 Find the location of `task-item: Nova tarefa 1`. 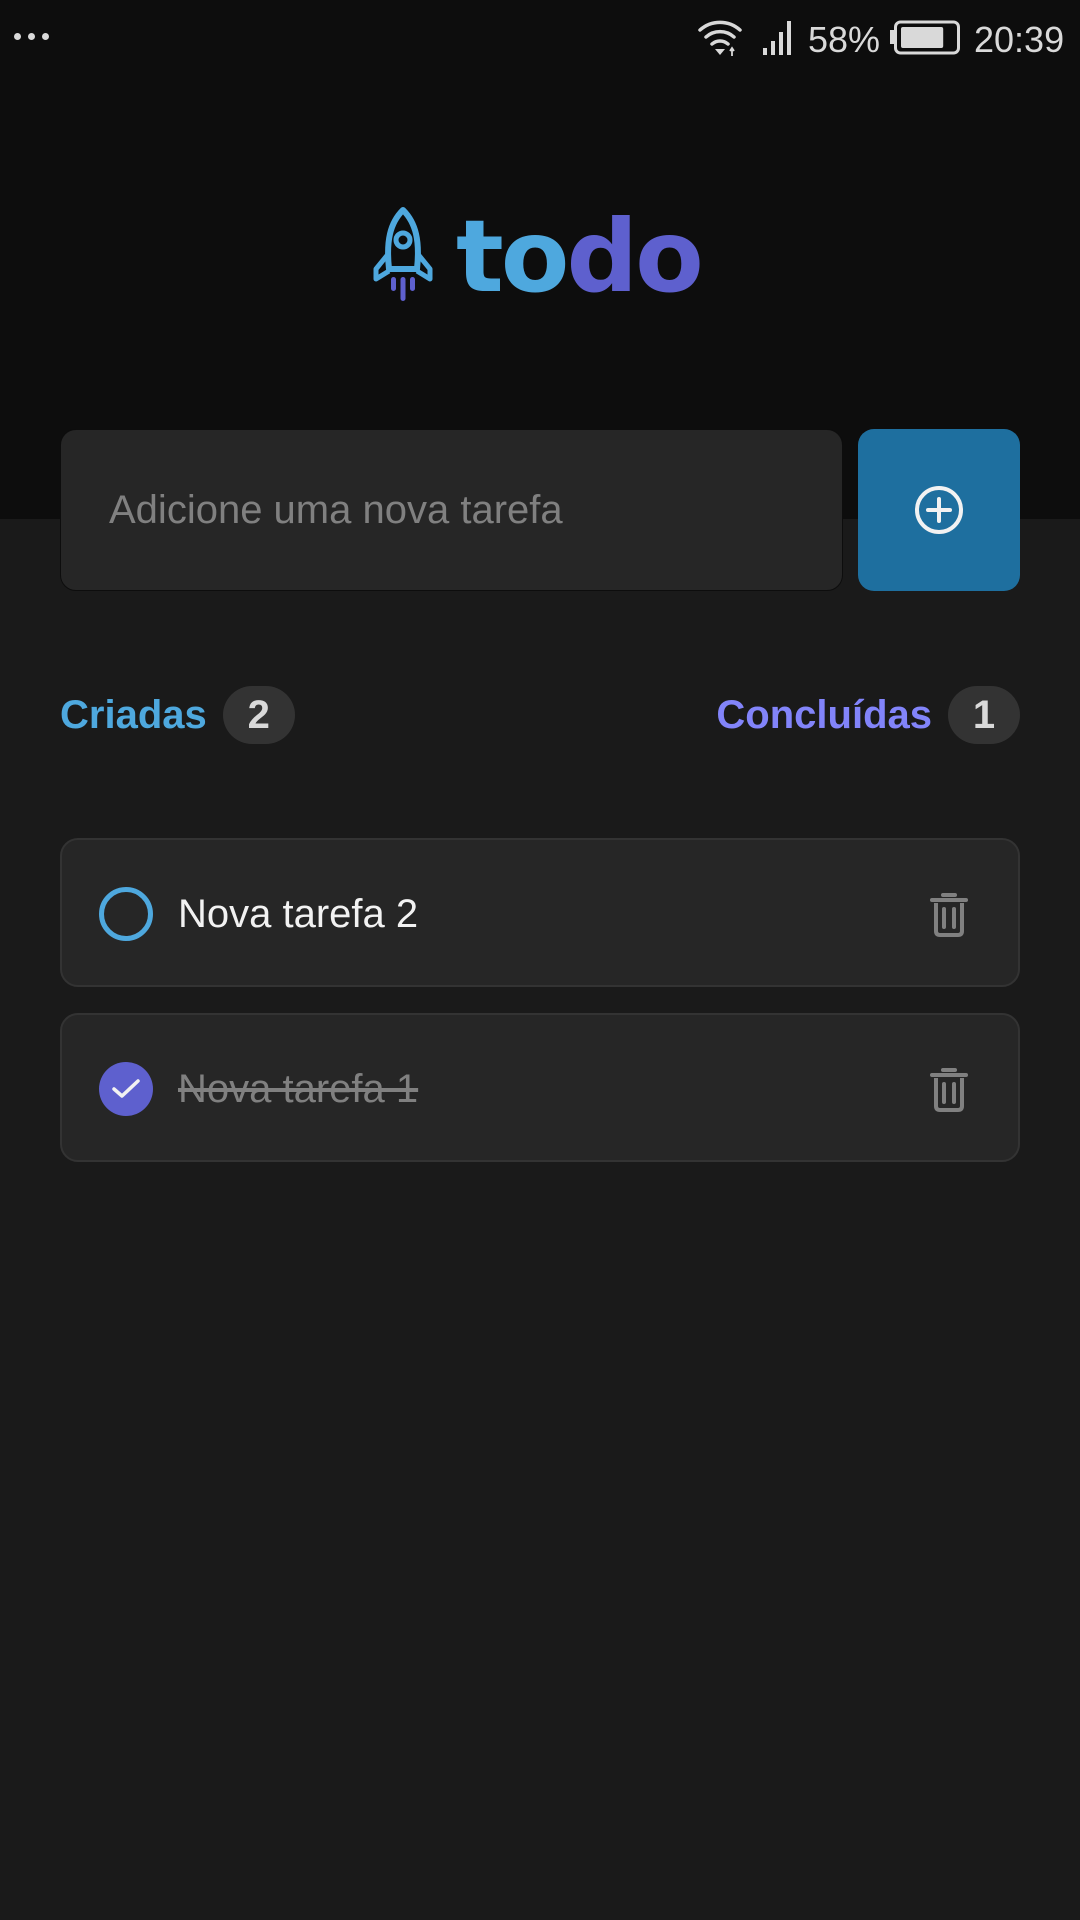

task-item: Nova tarefa 1 is located at coordinates (540, 1087).